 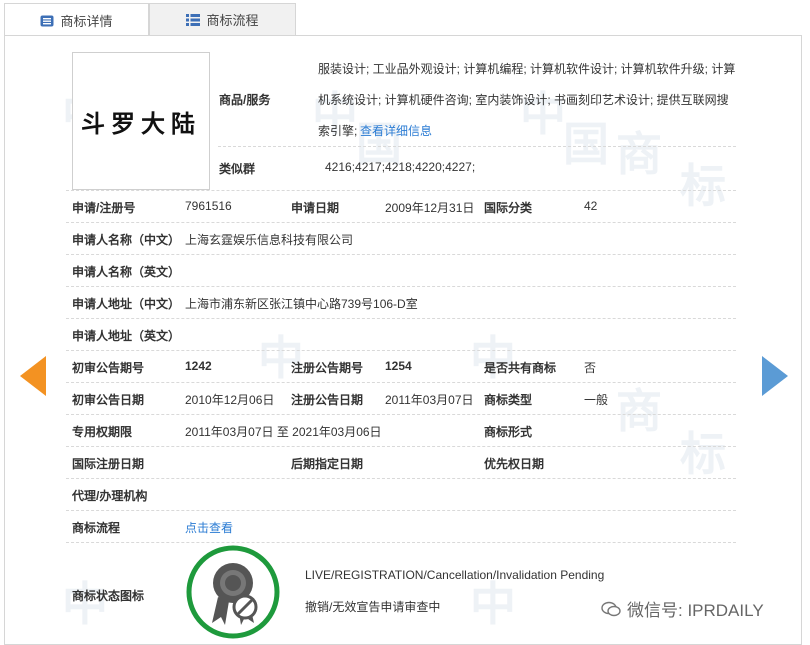 What do you see at coordinates (338, 131) in the screenshot?
I see `goods-line: 索引擎;` at bounding box center [338, 131].